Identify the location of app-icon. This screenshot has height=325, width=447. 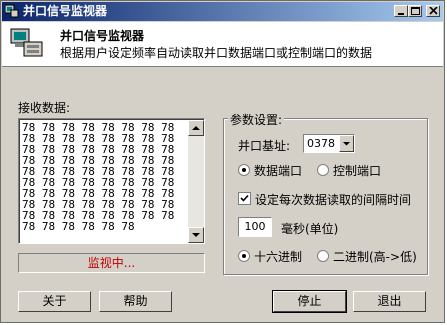
(12, 11).